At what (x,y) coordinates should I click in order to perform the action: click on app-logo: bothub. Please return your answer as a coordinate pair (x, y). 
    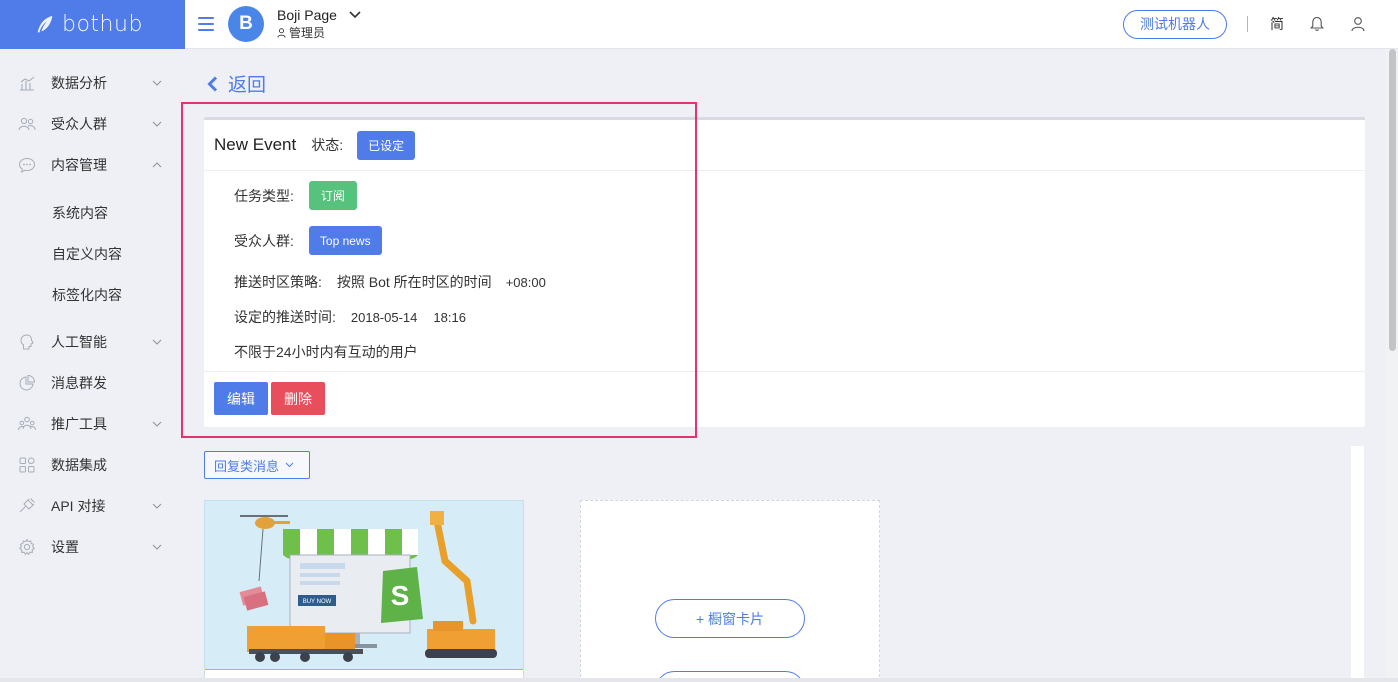
    Looking at the image, I should click on (92, 24).